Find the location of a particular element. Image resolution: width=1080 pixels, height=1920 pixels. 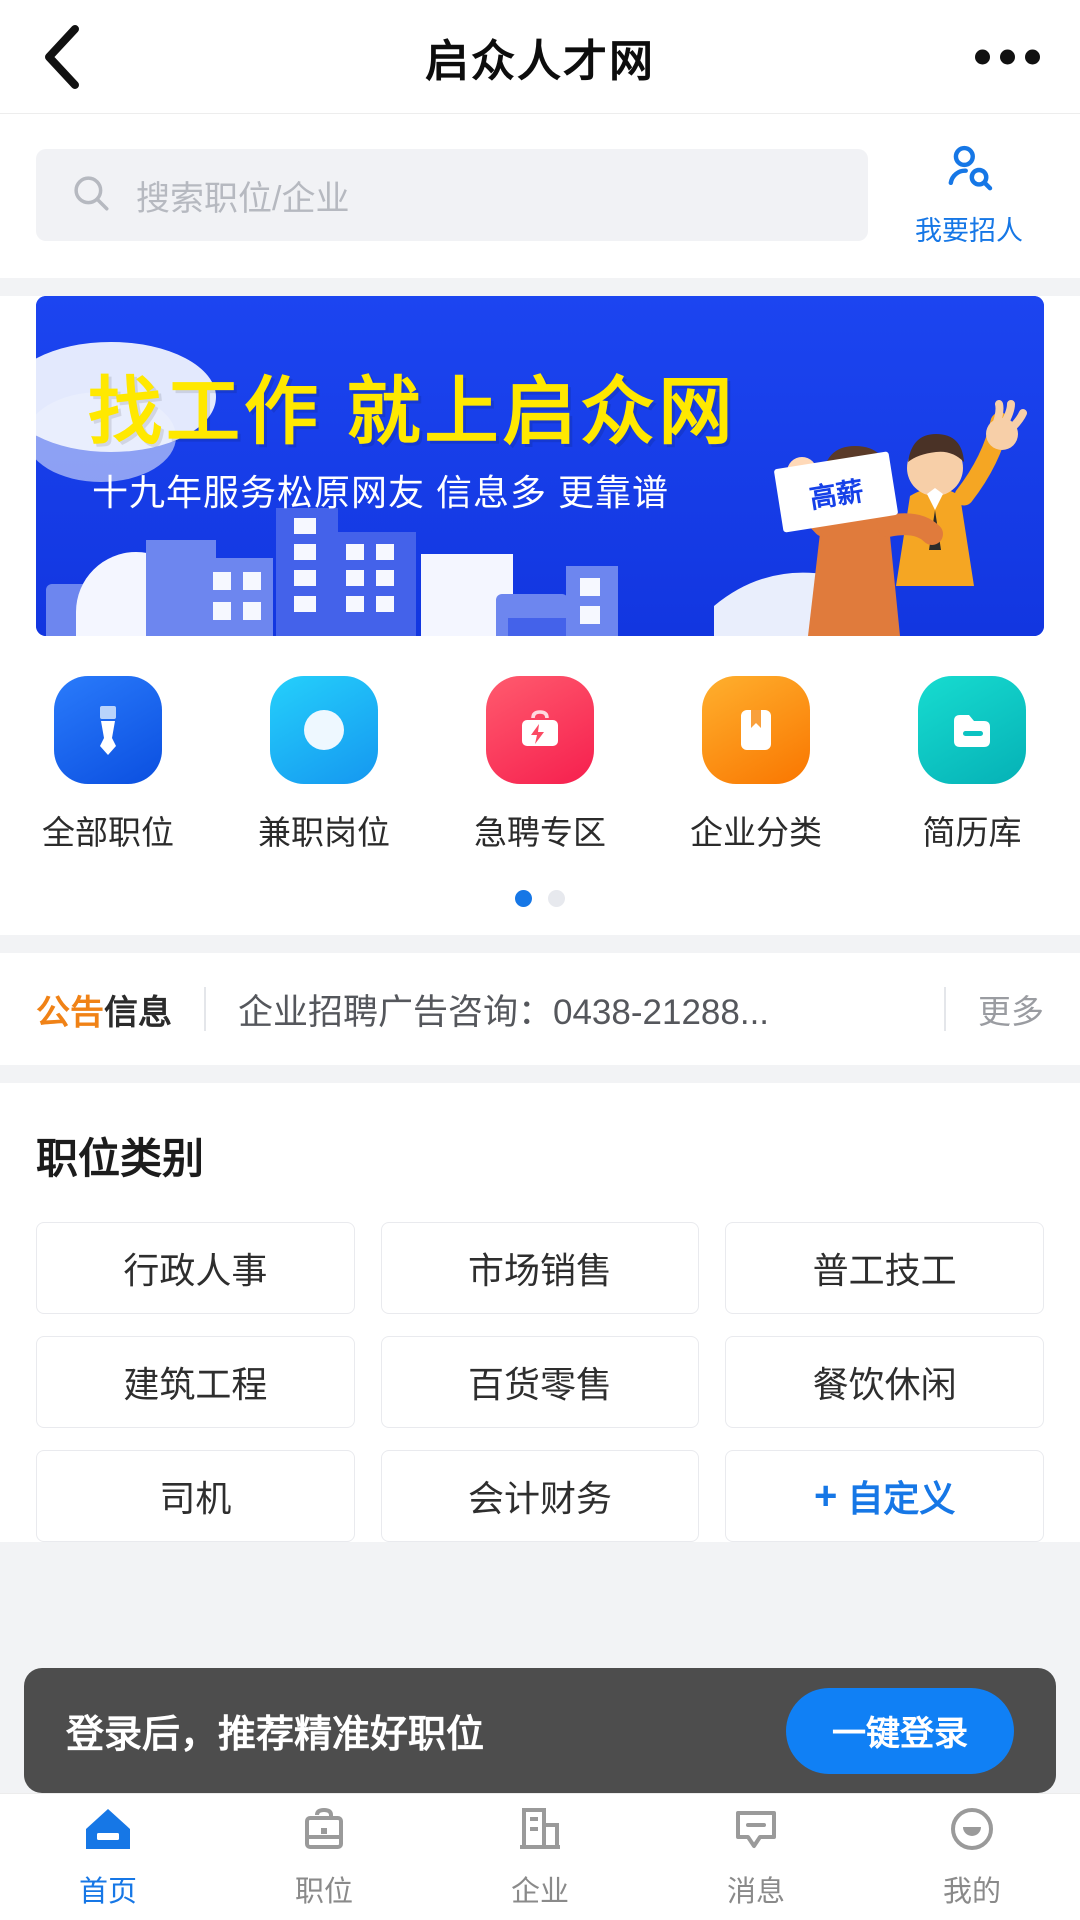

carousel-pagination is located at coordinates (540, 889).